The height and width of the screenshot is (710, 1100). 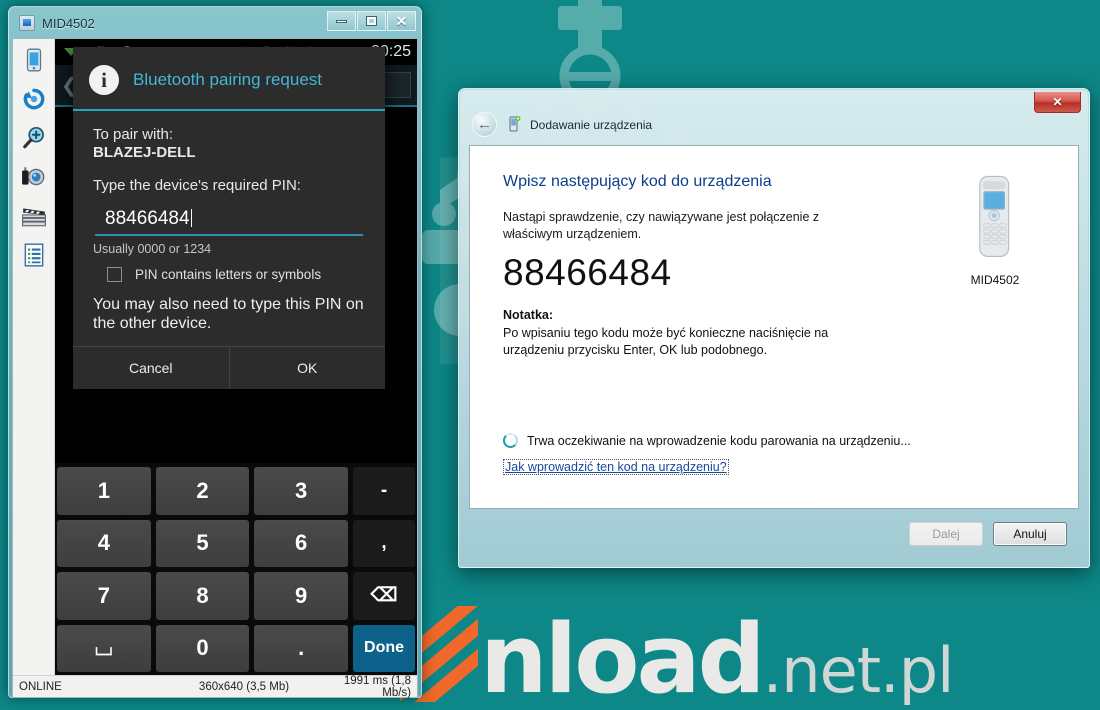 I want to click on camera-icon, so click(x=34, y=177).